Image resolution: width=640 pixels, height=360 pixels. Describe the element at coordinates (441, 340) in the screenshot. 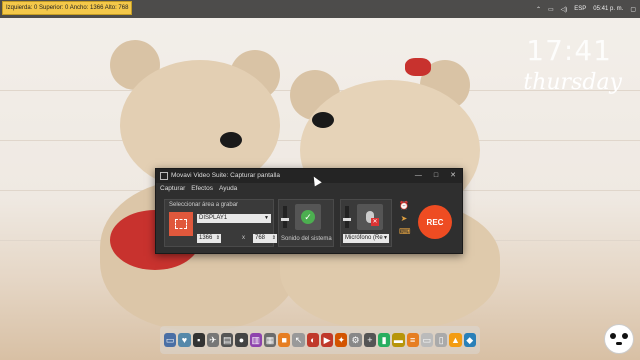

I see `notes-icon: ▯` at that location.